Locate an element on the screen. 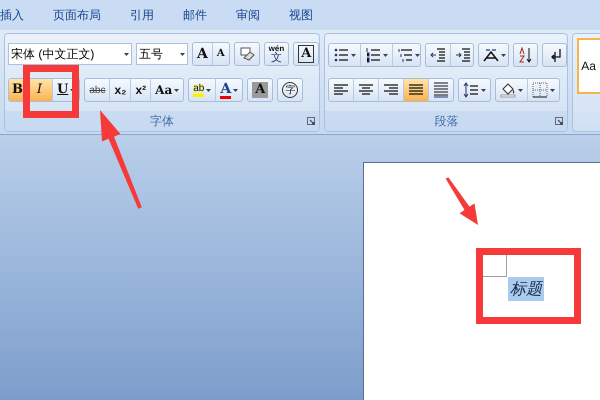  ribbon-tab: 邮件 is located at coordinates (195, 15).